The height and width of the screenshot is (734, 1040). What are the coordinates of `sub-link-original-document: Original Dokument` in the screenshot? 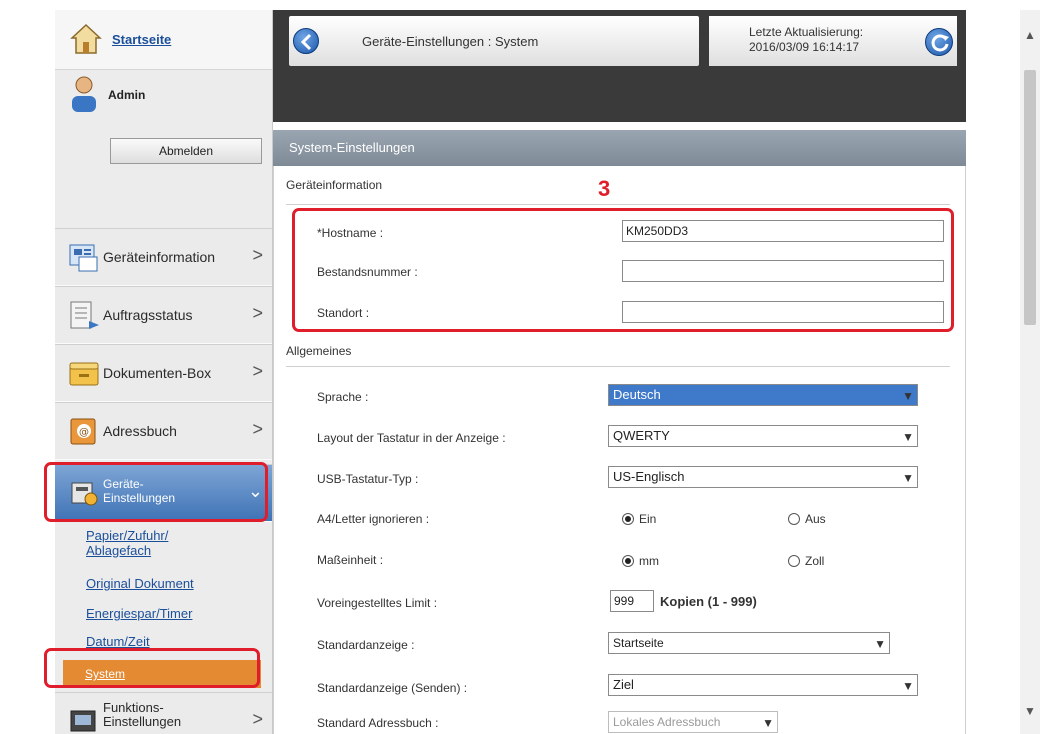 It's located at (140, 583).